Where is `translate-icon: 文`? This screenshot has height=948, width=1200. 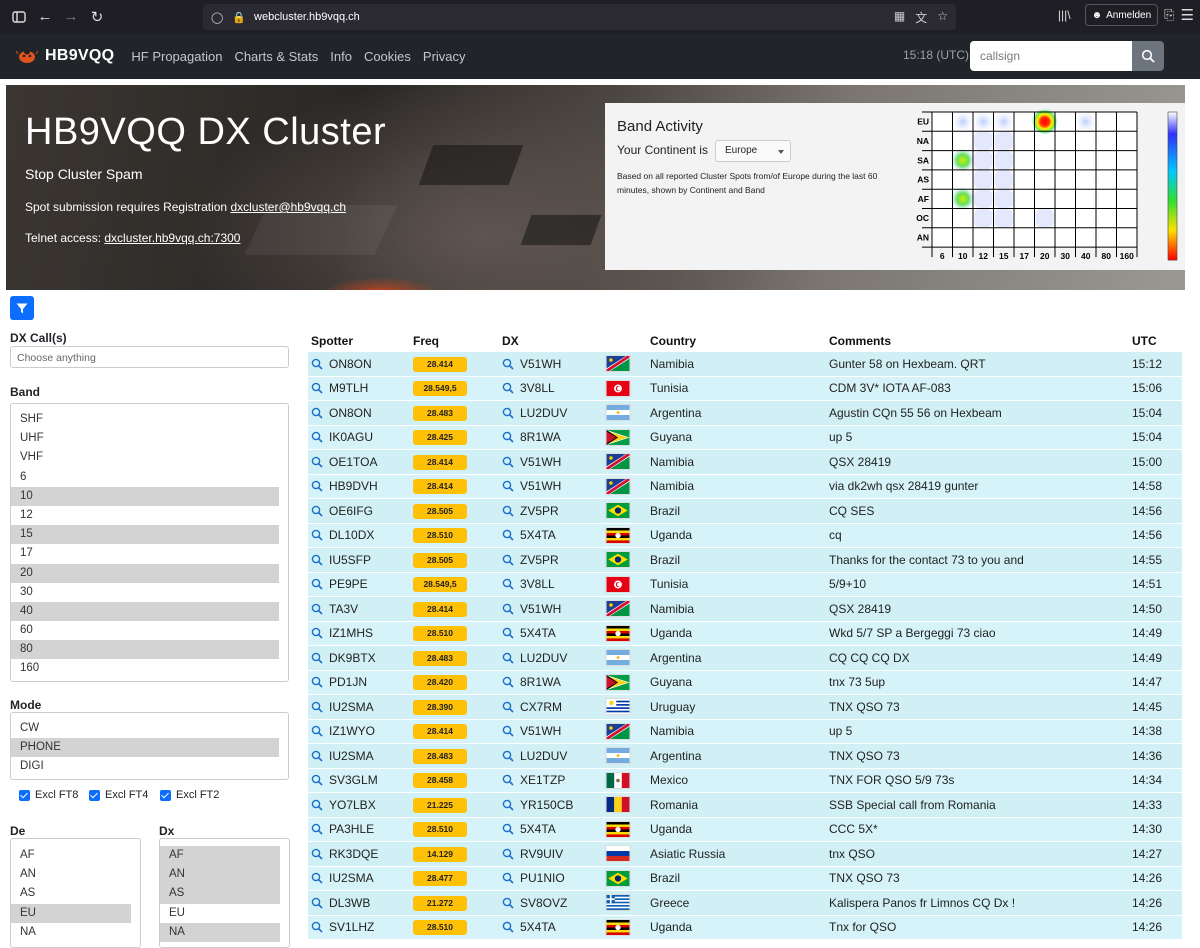 translate-icon: 文 is located at coordinates (921, 17).